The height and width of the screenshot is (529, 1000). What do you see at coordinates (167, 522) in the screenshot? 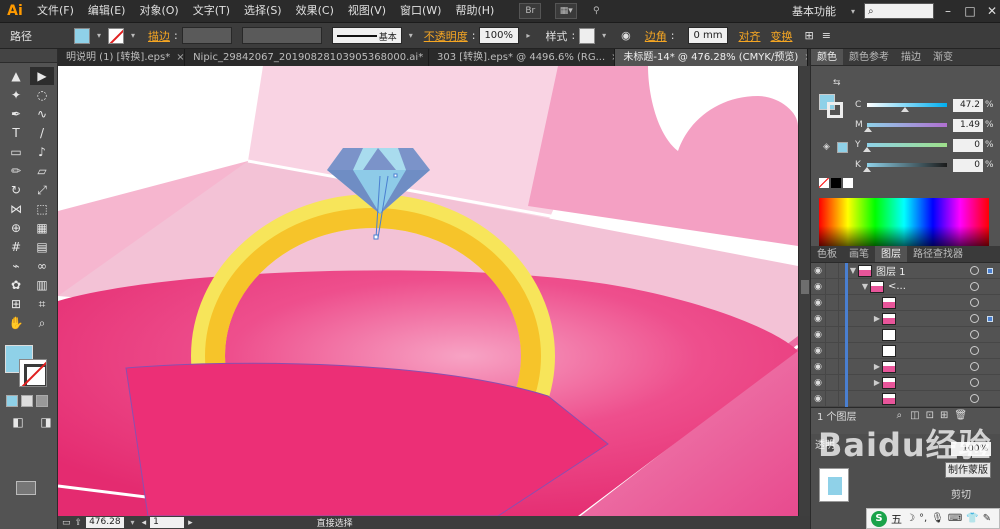
I see `artboard-field: 1` at bounding box center [167, 522].